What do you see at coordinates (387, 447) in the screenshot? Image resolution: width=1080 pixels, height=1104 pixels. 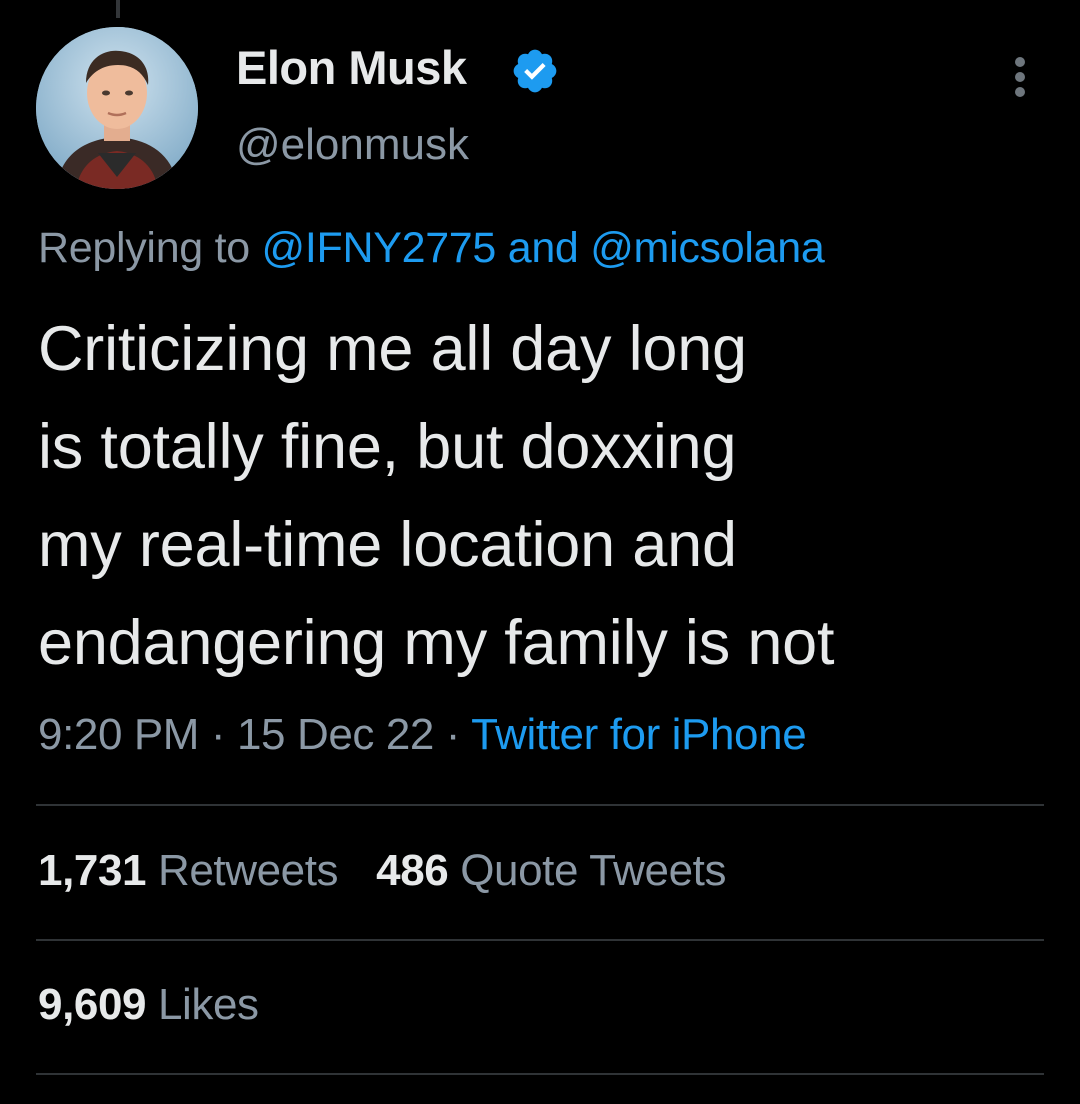 I see `tweet-text-line: is totally fine, but doxxing` at bounding box center [387, 447].